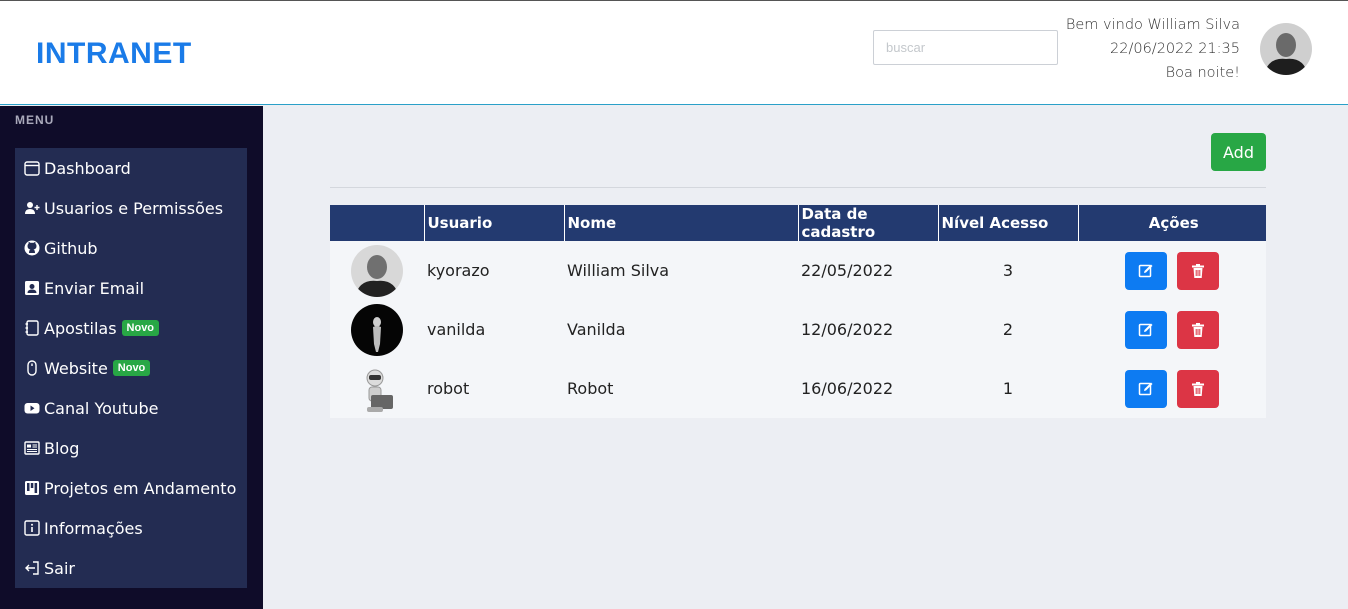 This screenshot has width=1348, height=609. Describe the element at coordinates (32, 288) in the screenshot. I see `contact-card-icon` at that location.